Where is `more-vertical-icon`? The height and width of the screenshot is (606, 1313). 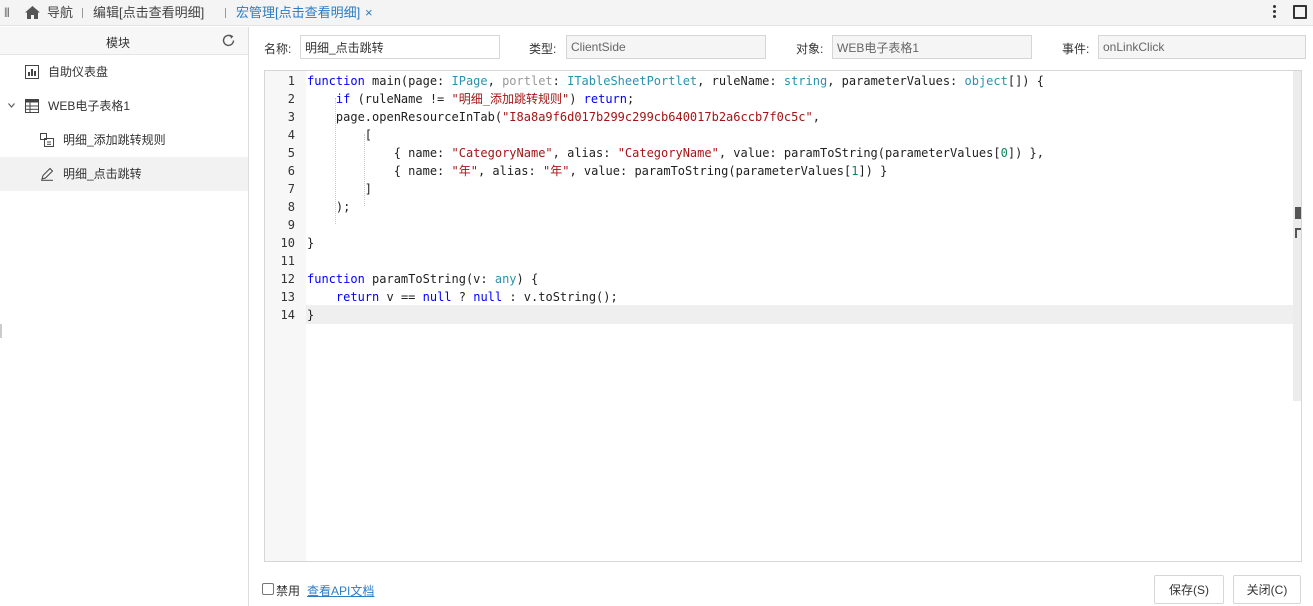
more-vertical-icon is located at coordinates (1274, 12).